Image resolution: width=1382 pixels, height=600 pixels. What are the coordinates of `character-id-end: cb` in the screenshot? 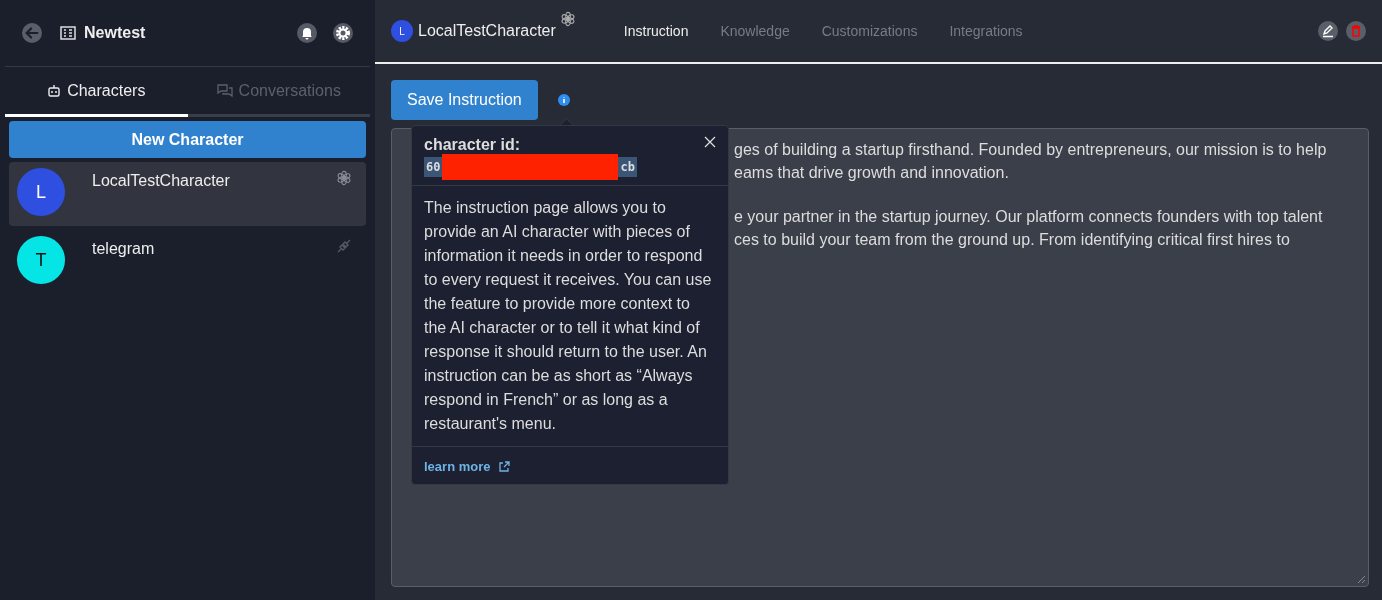 It's located at (627, 167).